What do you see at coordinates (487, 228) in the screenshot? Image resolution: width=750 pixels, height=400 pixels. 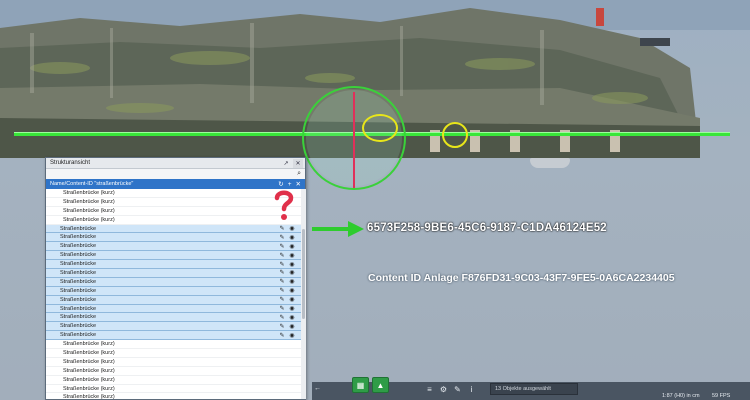 I see `content-id-annotation: 6573F258-9BE6-45C6-9187-C1DA46124E52` at bounding box center [487, 228].